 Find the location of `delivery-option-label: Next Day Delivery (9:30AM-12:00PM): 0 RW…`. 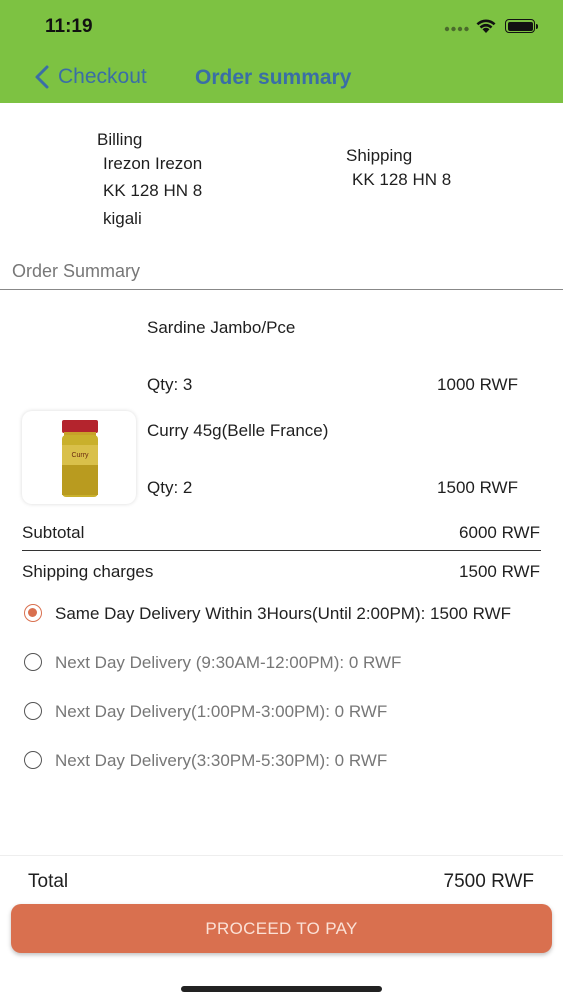

delivery-option-label: Next Day Delivery (9:30AM-12:00PM): 0 RW… is located at coordinates (228, 663).